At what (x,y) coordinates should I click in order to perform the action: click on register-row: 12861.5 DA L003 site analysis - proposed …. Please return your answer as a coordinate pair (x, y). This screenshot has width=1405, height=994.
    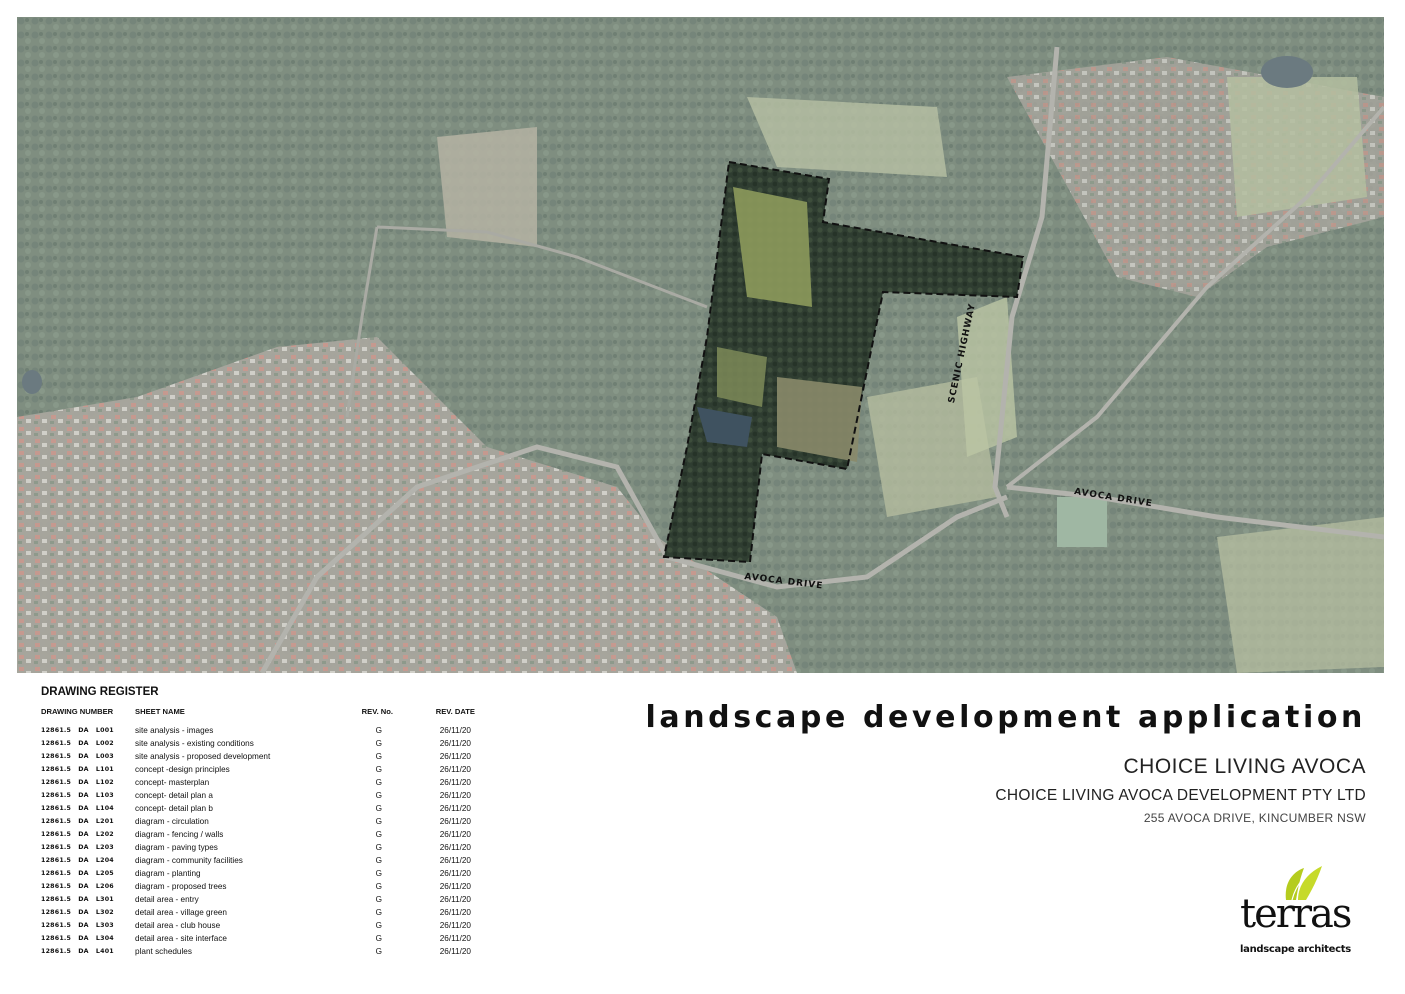
    Looking at the image, I should click on (271, 756).